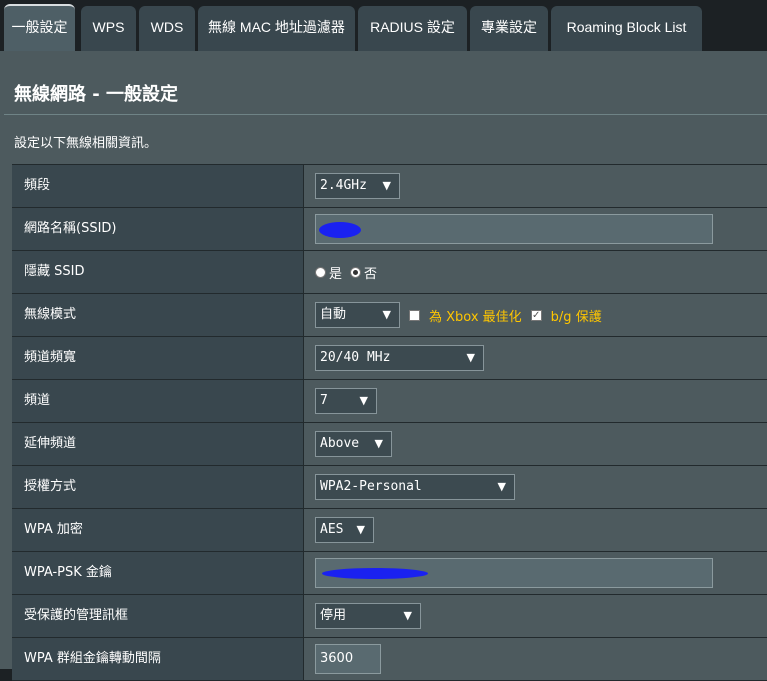 The width and height of the screenshot is (767, 681). Describe the element at coordinates (357, 186) in the screenshot. I see `band-select: 2.4GHz ▼` at that location.